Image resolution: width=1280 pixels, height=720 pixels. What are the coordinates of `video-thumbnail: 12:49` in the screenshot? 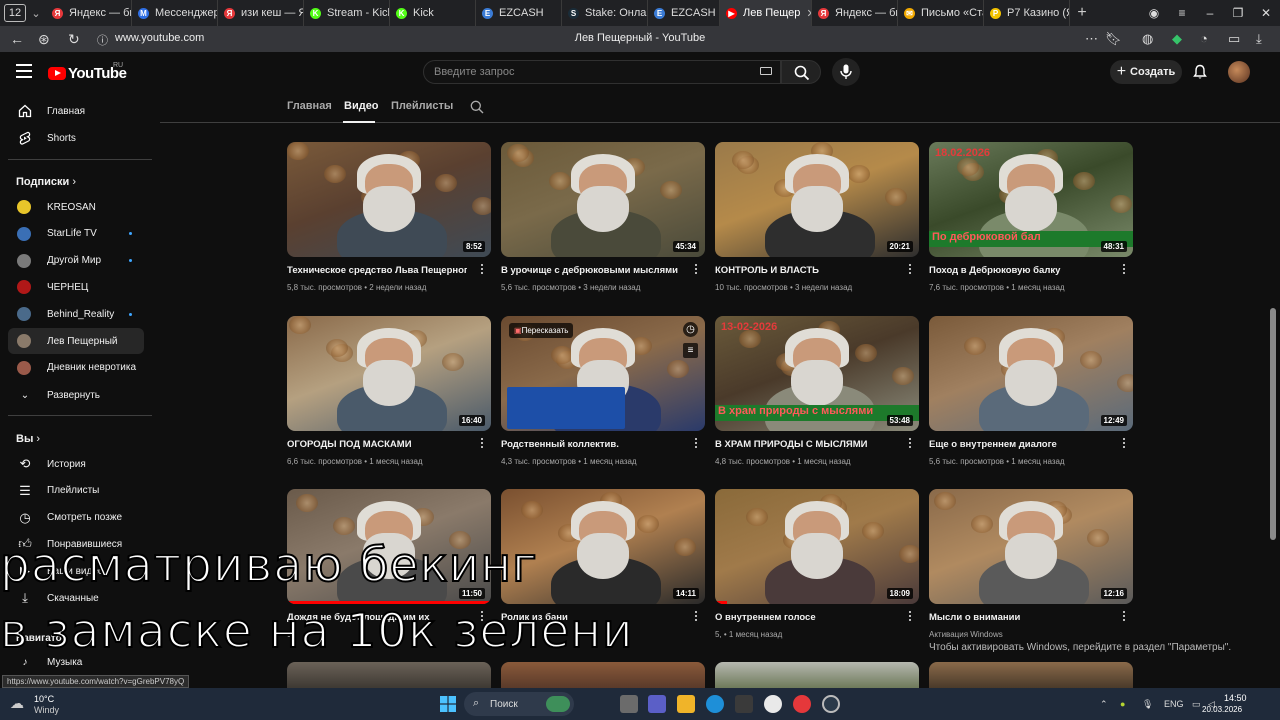 It's located at (1031, 373).